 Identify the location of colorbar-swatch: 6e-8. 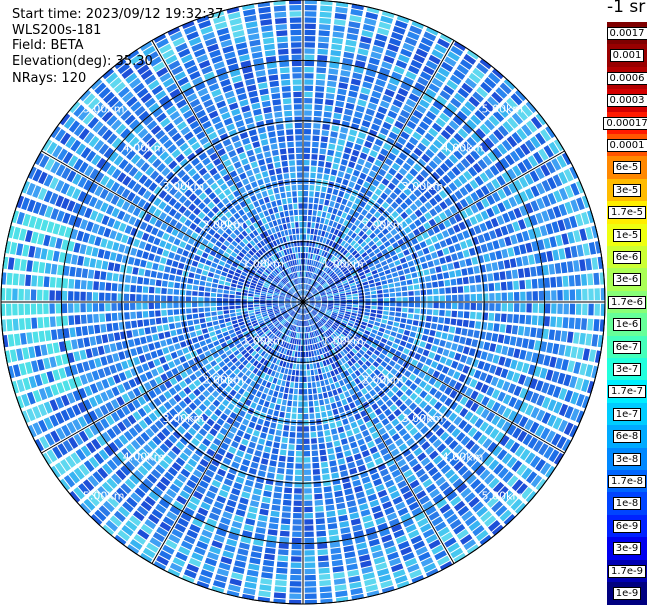
(627, 437).